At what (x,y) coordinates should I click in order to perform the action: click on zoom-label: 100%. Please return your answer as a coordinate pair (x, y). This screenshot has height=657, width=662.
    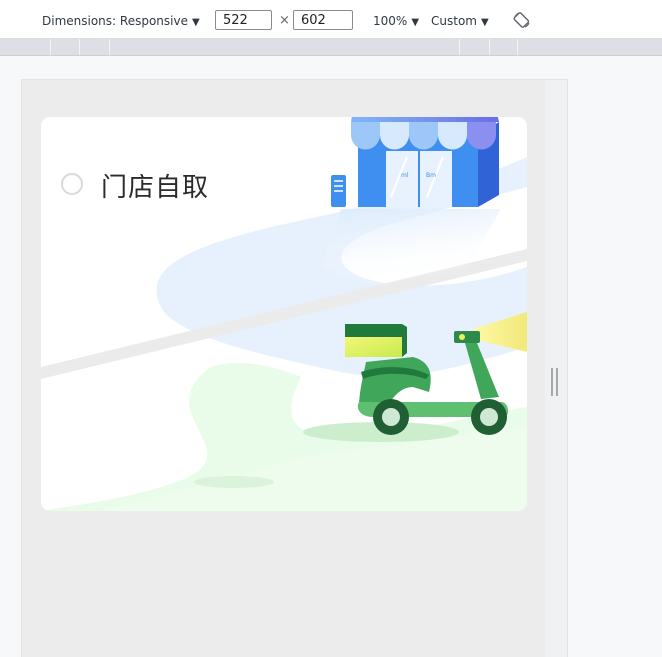
    Looking at the image, I should click on (390, 21).